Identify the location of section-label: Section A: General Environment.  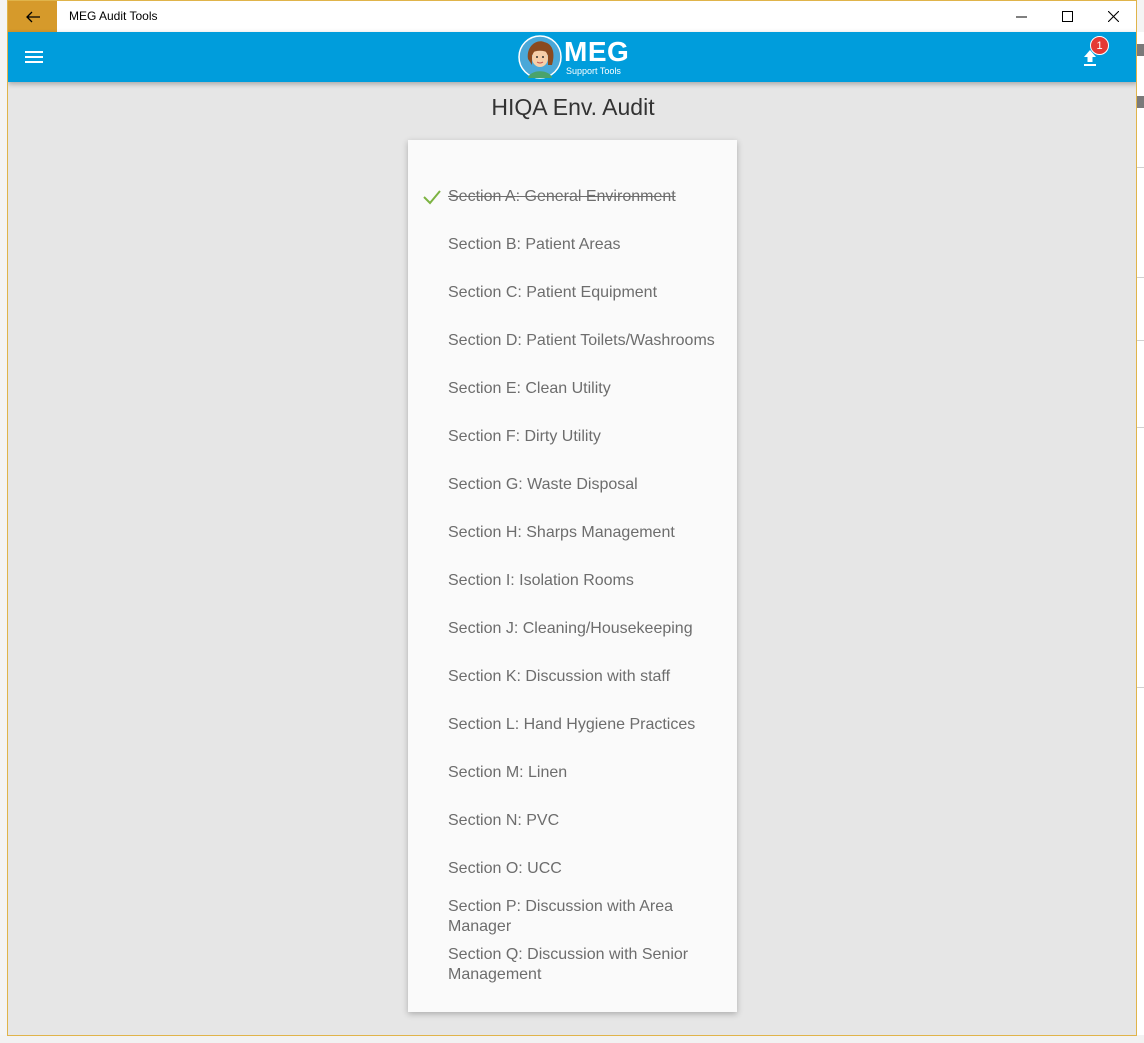
(562, 196).